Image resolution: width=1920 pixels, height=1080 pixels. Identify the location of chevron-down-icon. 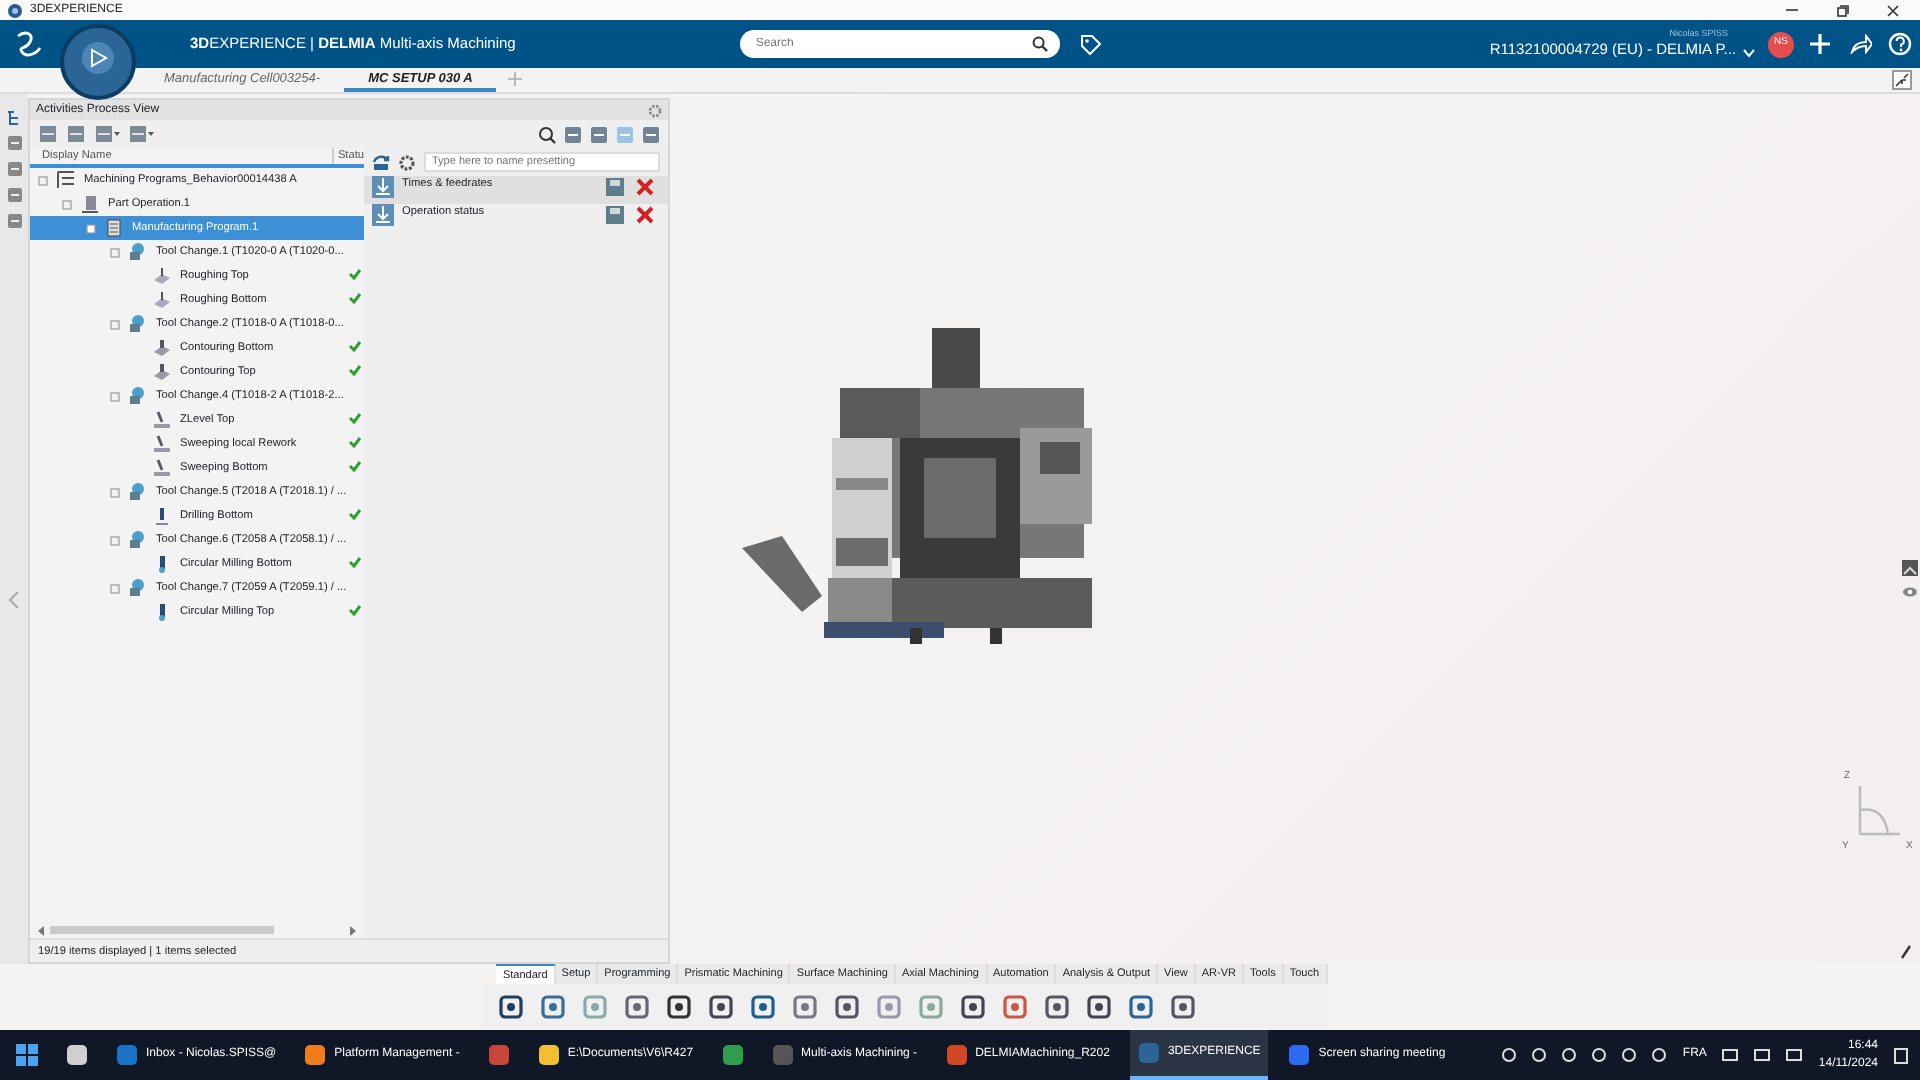
(1749, 52).